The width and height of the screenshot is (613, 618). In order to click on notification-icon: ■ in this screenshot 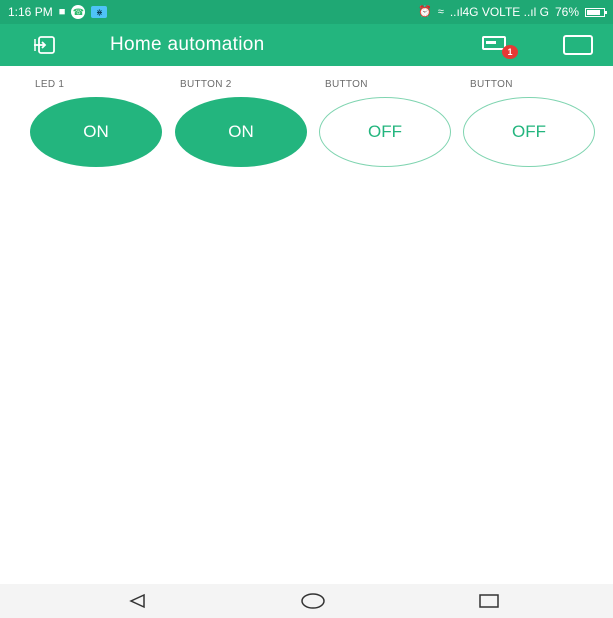, I will do `click(62, 11)`.